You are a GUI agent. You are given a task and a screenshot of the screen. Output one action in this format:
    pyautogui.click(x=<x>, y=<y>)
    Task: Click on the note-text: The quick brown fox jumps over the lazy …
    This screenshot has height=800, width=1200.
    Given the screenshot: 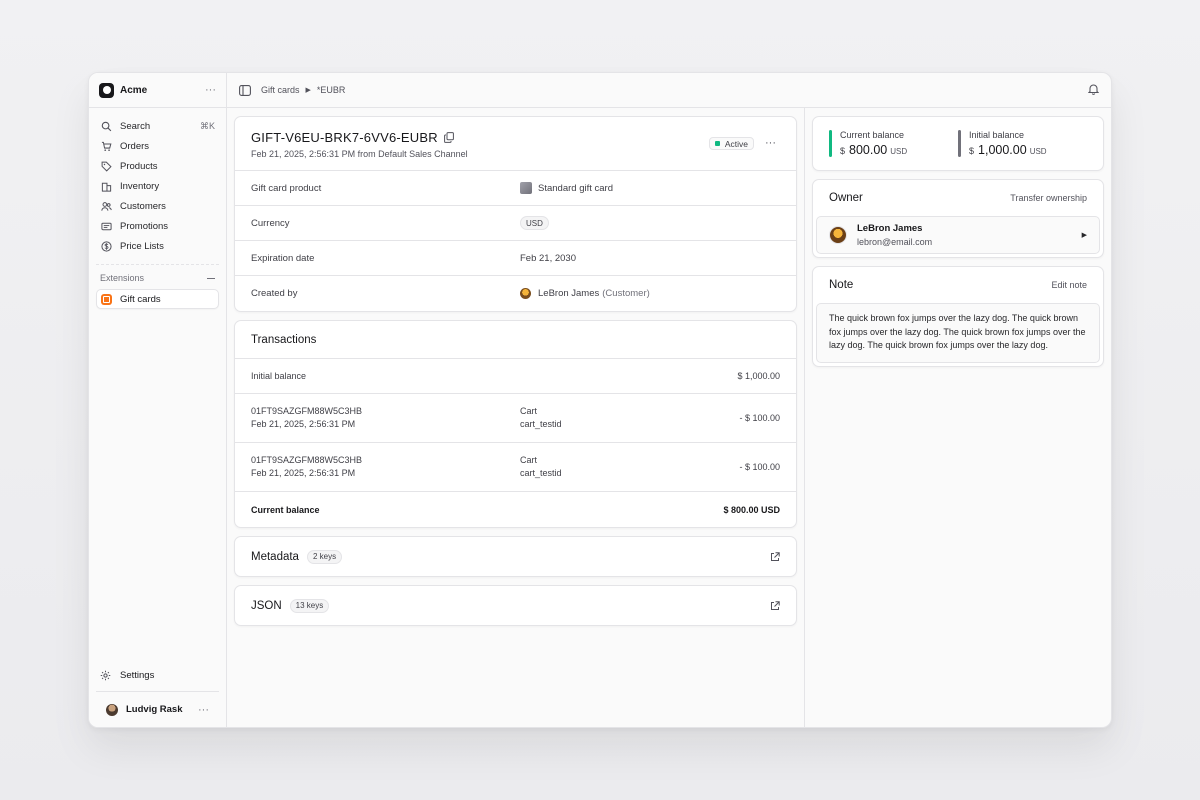 What is the action you would take?
    pyautogui.click(x=958, y=333)
    